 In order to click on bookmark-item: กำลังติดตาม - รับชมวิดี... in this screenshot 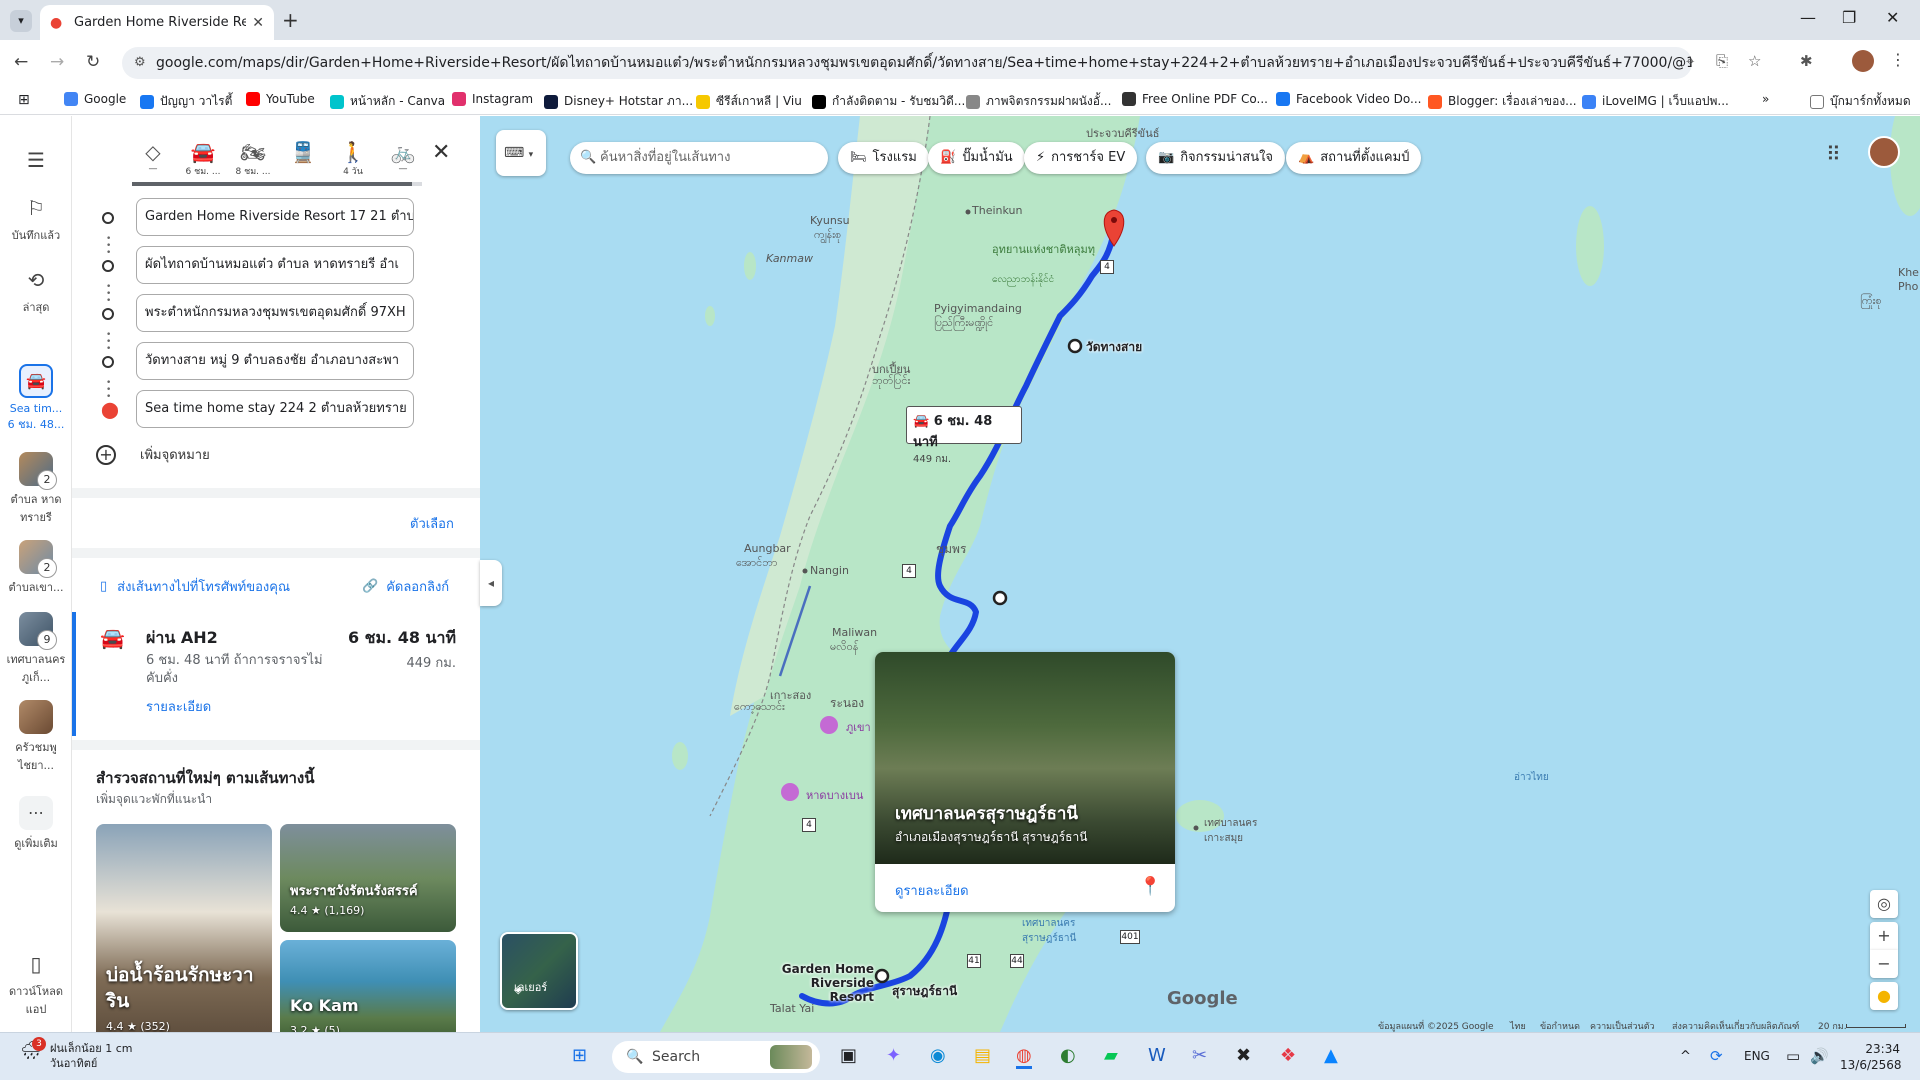, I will do `click(888, 101)`.